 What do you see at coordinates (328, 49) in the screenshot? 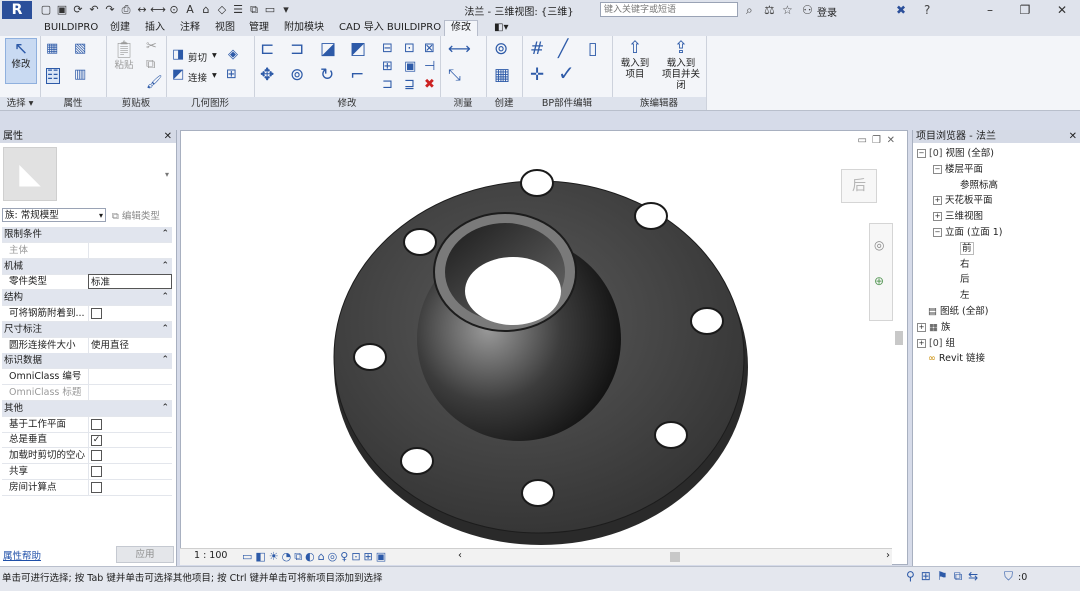
I see `mirror-axis-icon: ◪` at bounding box center [328, 49].